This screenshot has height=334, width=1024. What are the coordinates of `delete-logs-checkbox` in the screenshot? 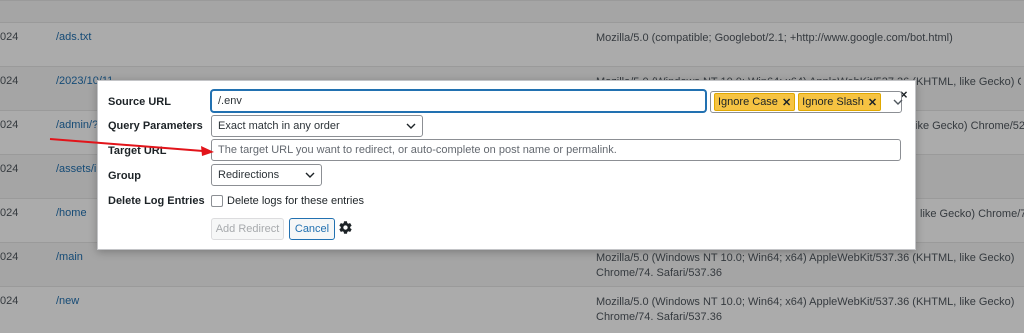 It's located at (217, 201).